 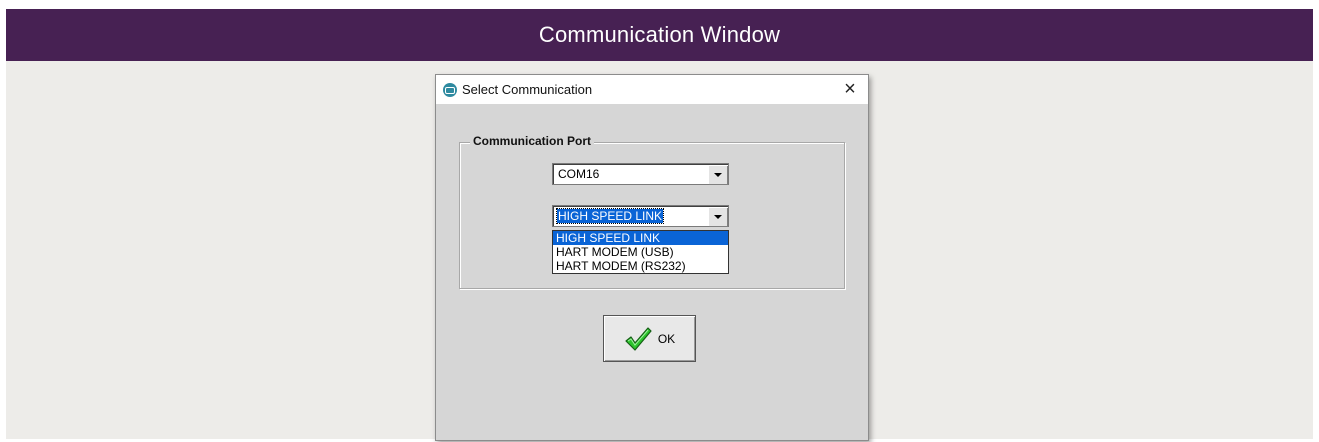 What do you see at coordinates (640, 238) in the screenshot?
I see `dropdown-option-high-speed-link: HIGH SPEED LINK` at bounding box center [640, 238].